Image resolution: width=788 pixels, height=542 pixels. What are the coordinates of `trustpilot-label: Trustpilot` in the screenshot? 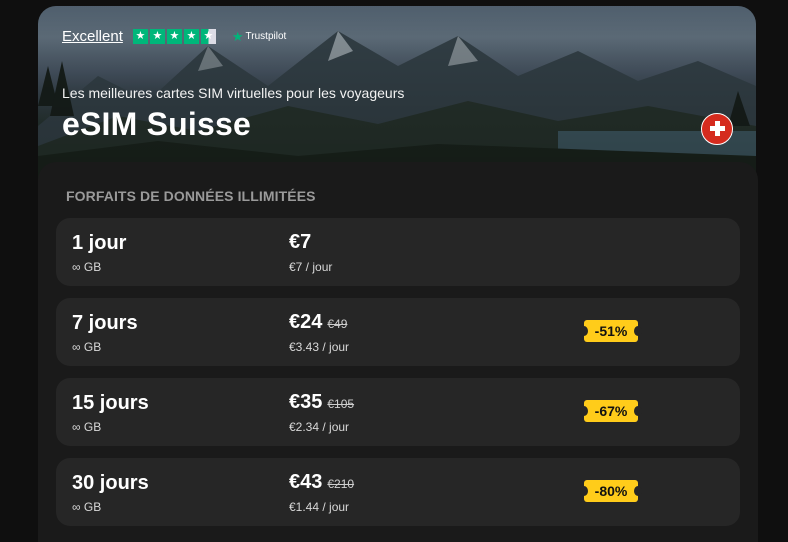 It's located at (266, 36).